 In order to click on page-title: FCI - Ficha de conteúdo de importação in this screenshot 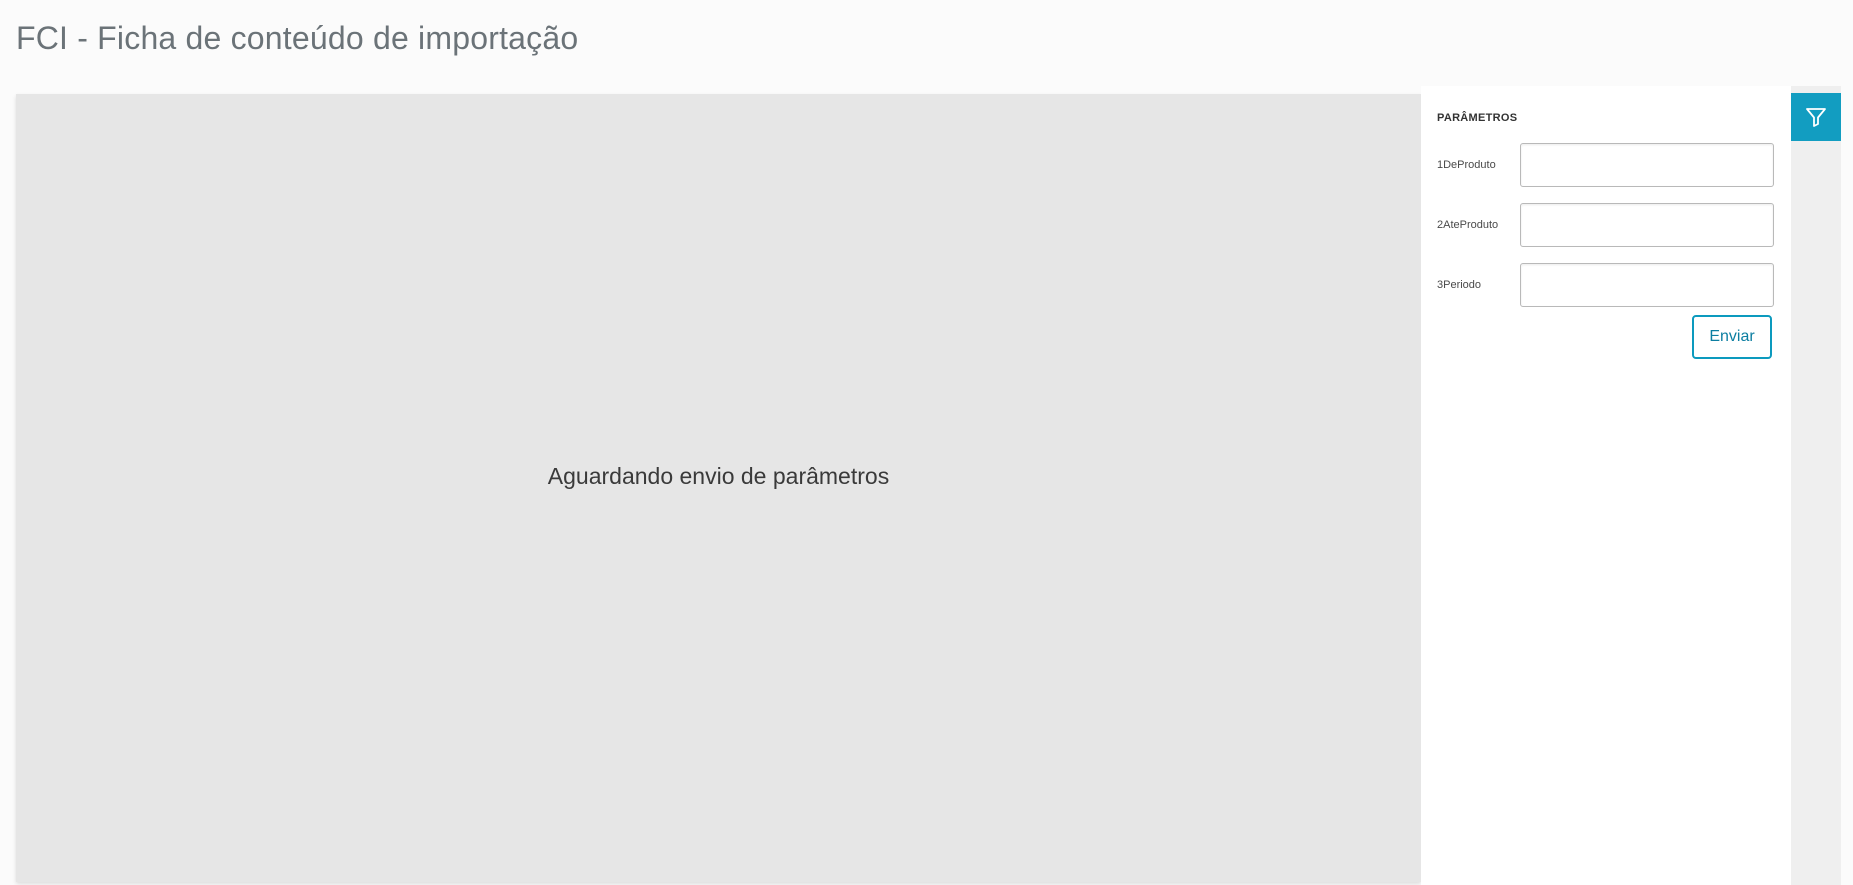, I will do `click(297, 37)`.